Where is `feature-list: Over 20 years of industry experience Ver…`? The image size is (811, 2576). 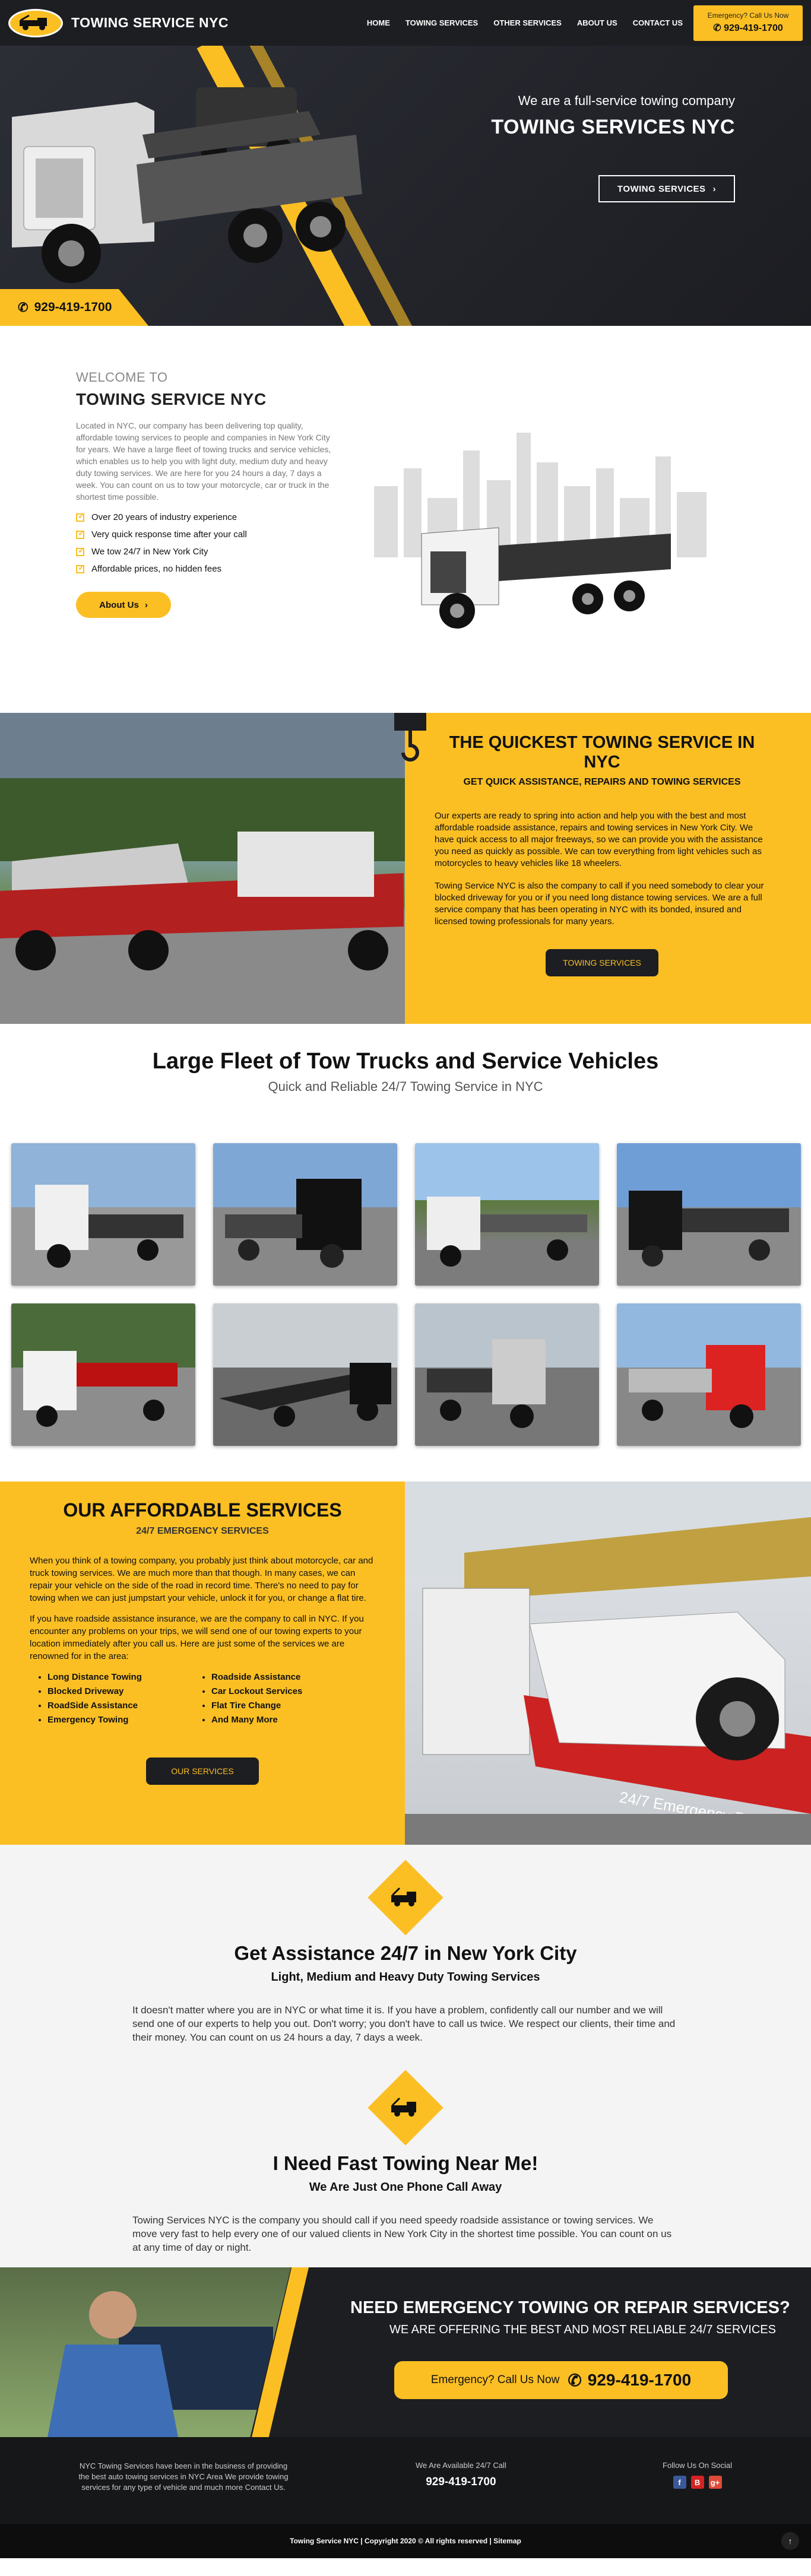 feature-list: Over 20 years of industry experience Ver… is located at coordinates (206, 542).